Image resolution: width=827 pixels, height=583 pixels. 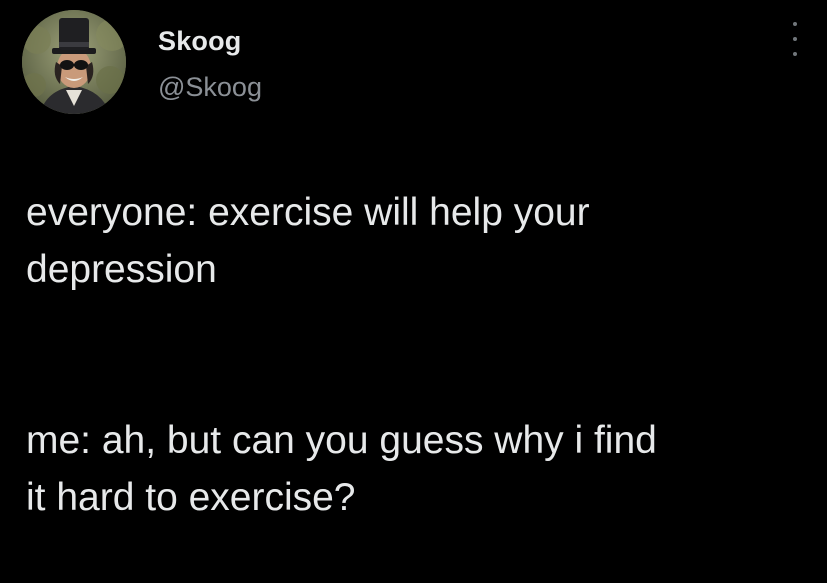 I want to click on author-avatar, so click(x=74, y=62).